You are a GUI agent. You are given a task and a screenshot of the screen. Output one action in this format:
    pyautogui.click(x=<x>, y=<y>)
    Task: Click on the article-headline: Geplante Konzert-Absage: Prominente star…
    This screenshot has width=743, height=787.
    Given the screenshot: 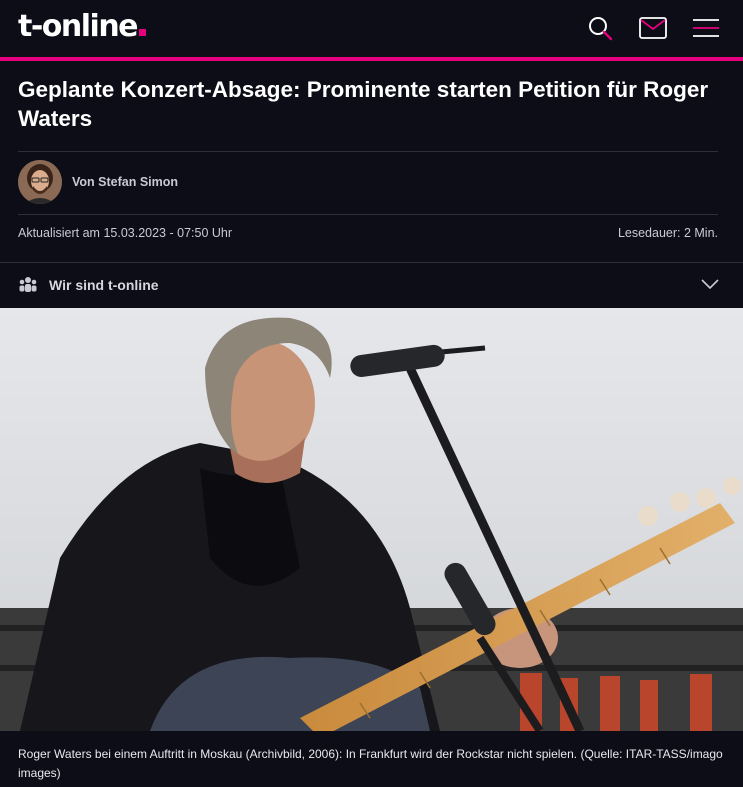 What is the action you would take?
    pyautogui.click(x=363, y=104)
    